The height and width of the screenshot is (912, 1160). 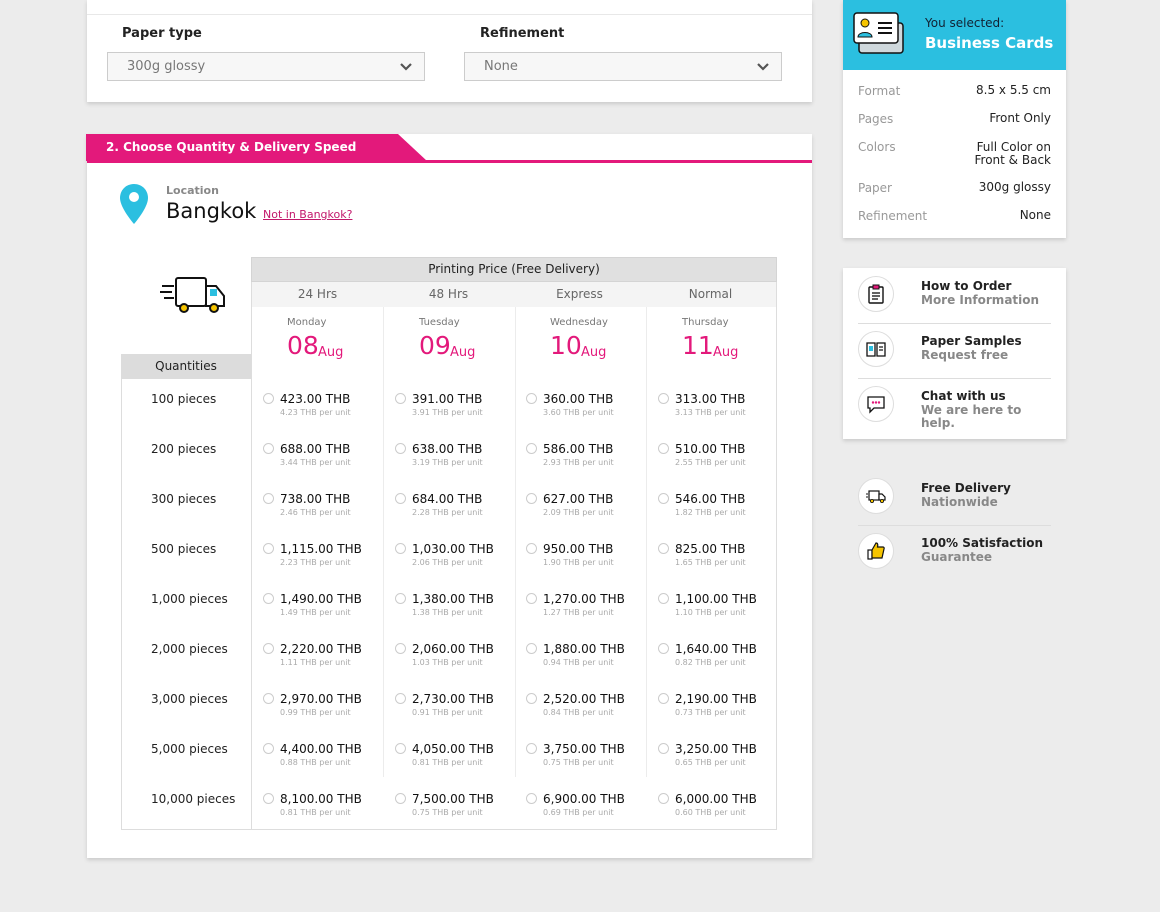 I want to click on chat-link: Chat with us We are here to help., so click(x=954, y=405).